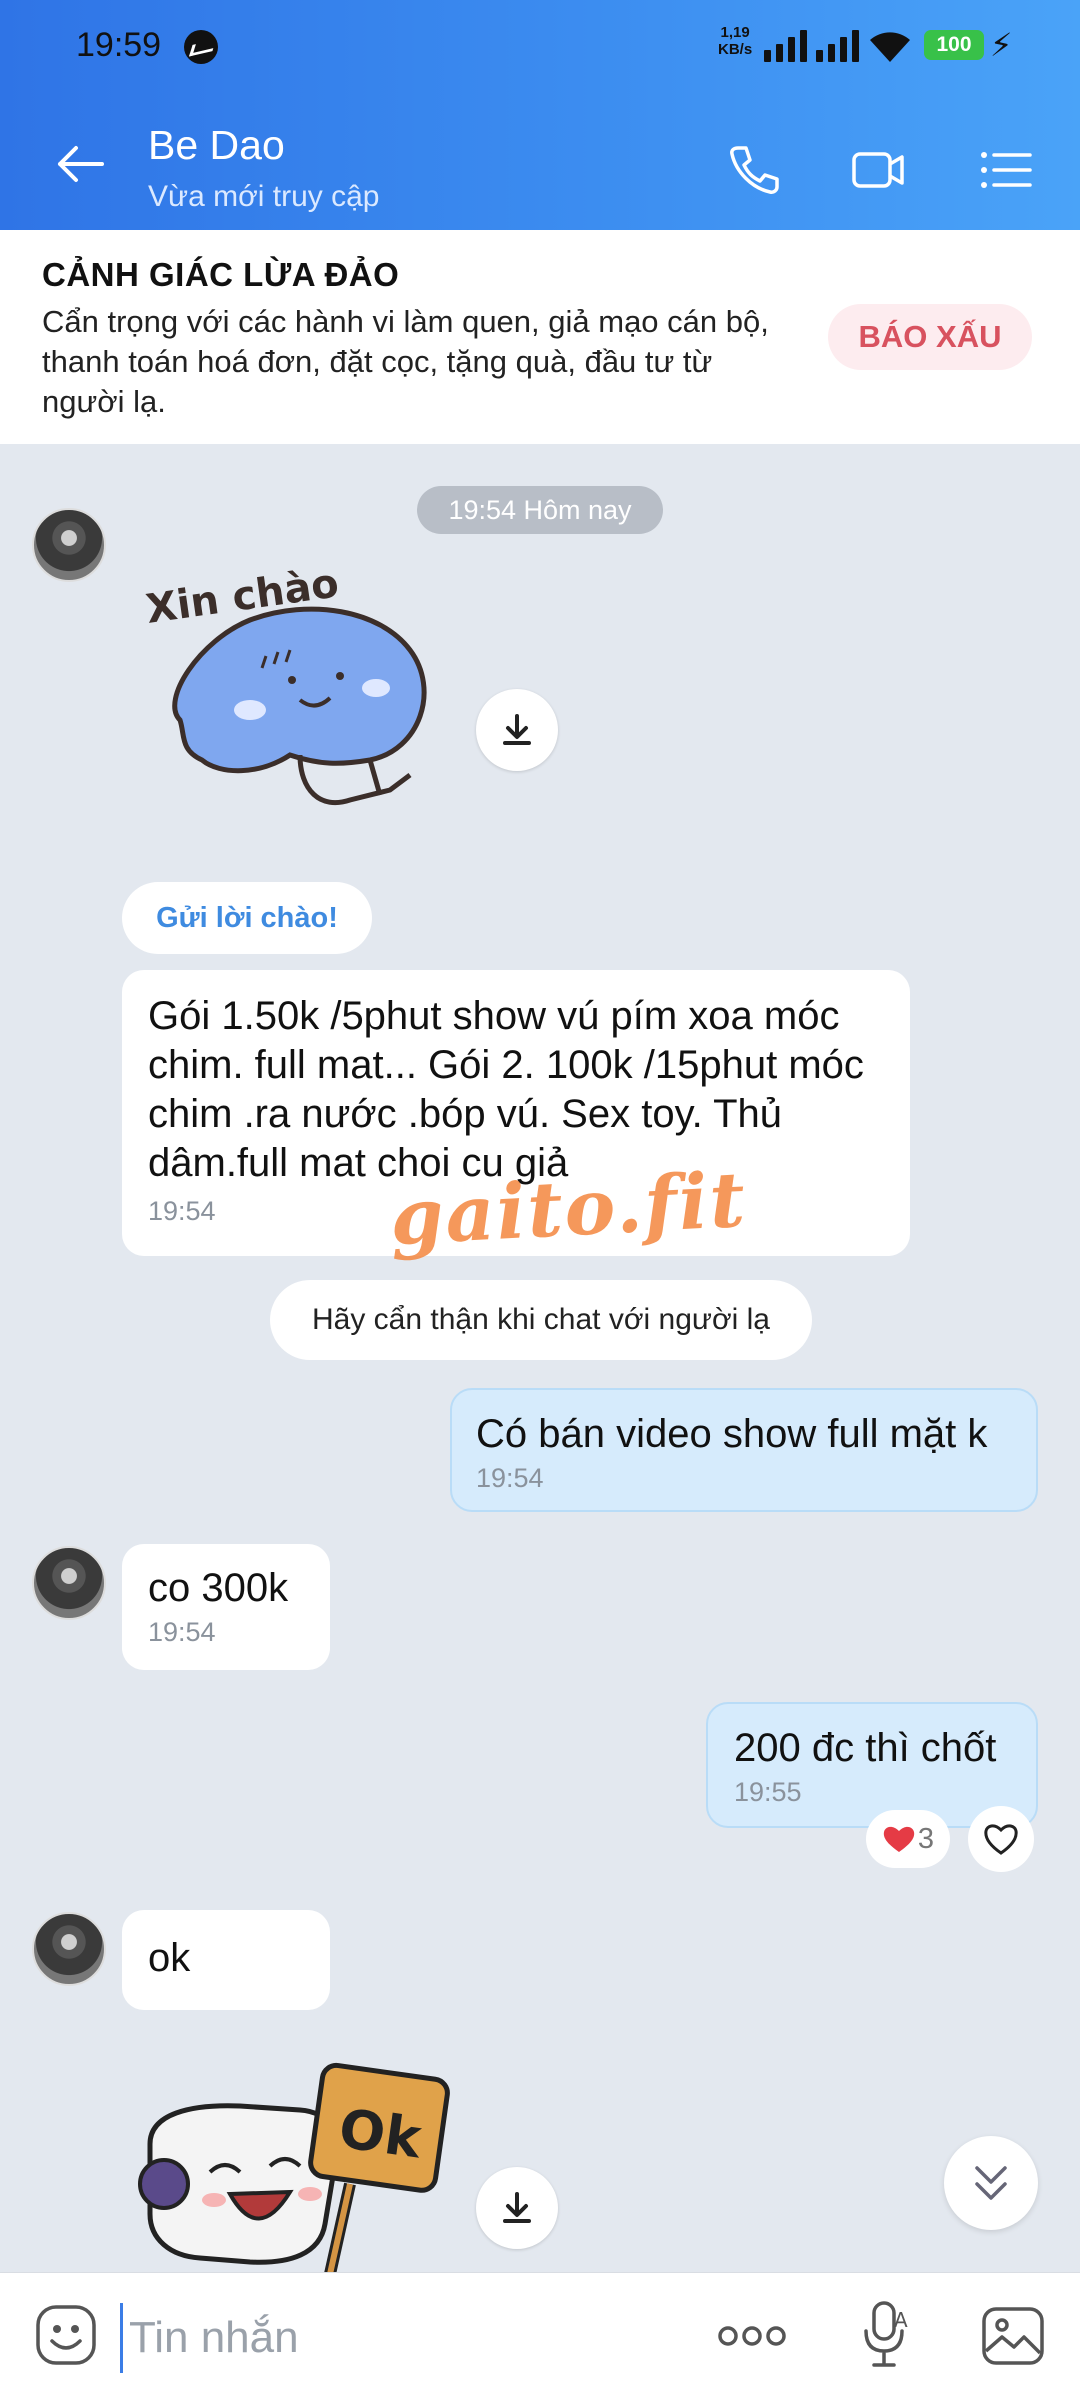 The height and width of the screenshot is (2400, 1080). I want to click on message-text: ok, so click(169, 1958).